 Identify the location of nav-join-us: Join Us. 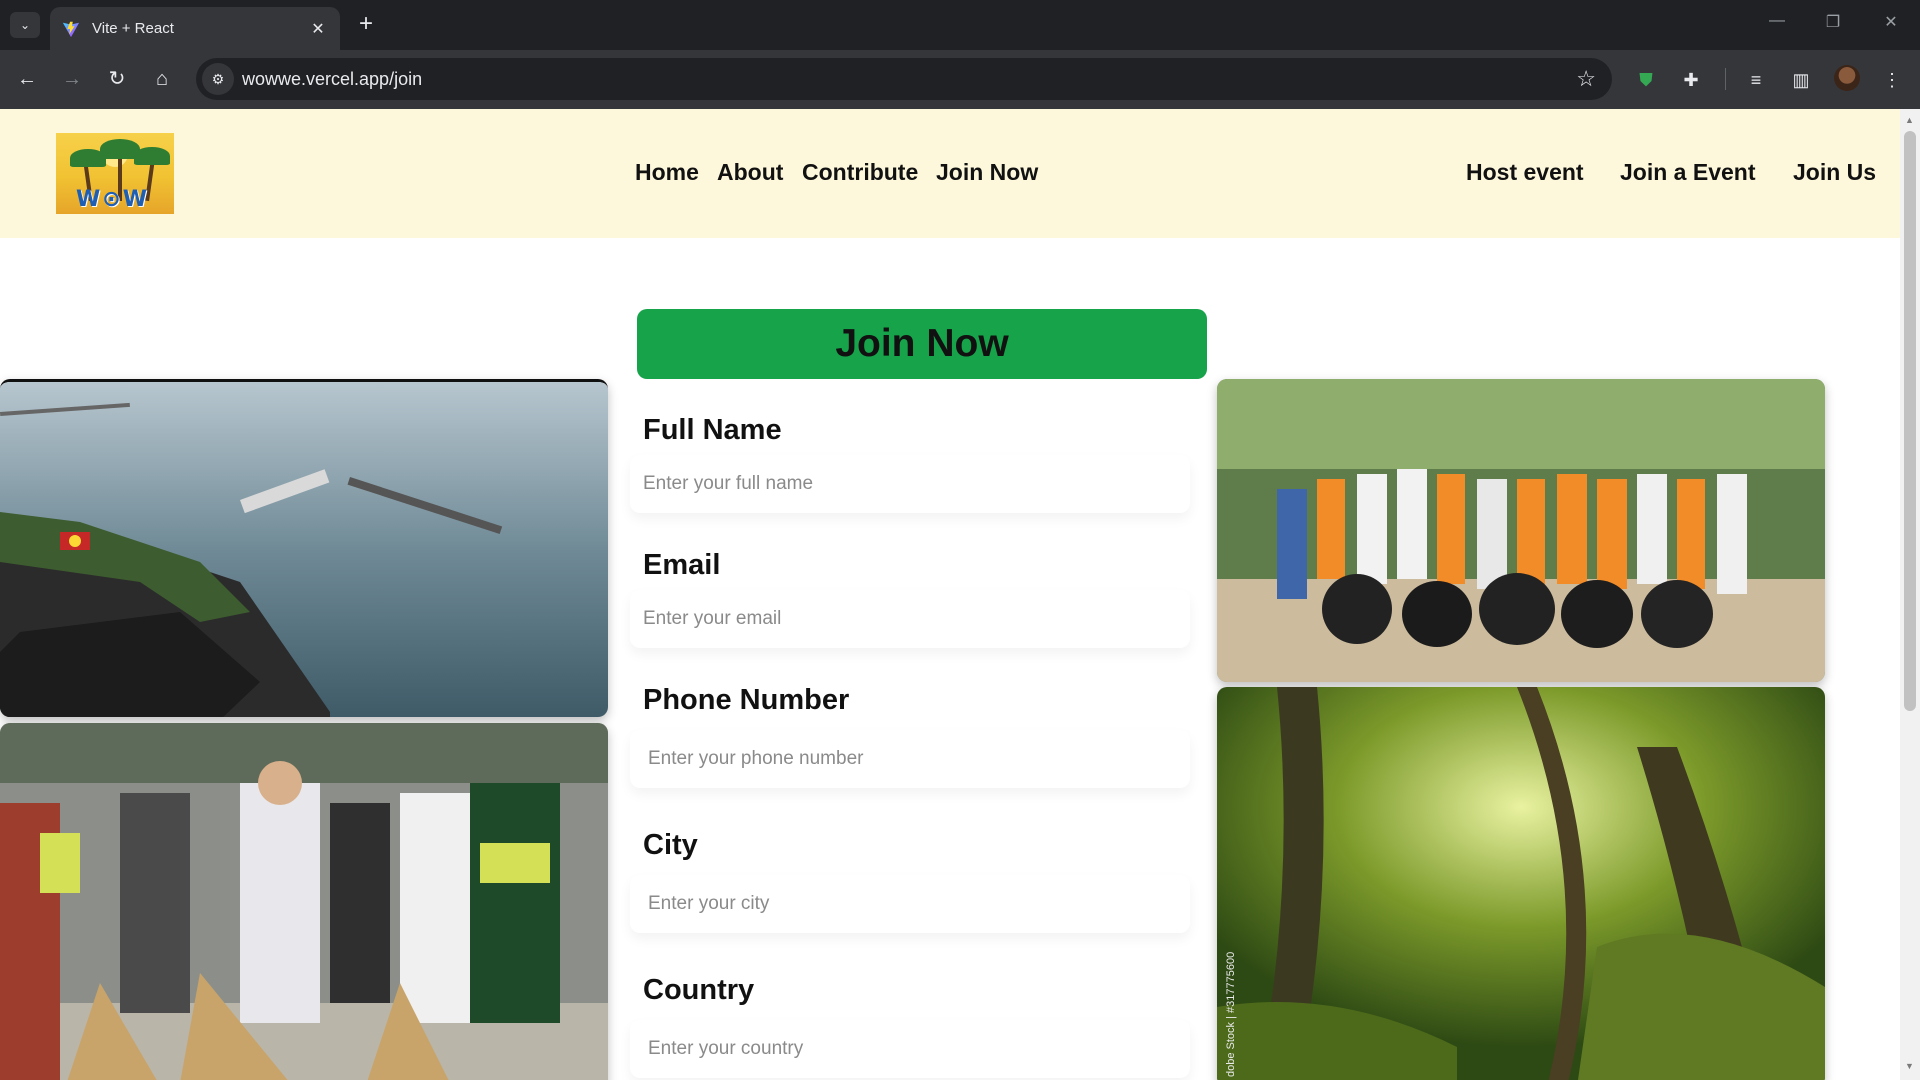
(1834, 172).